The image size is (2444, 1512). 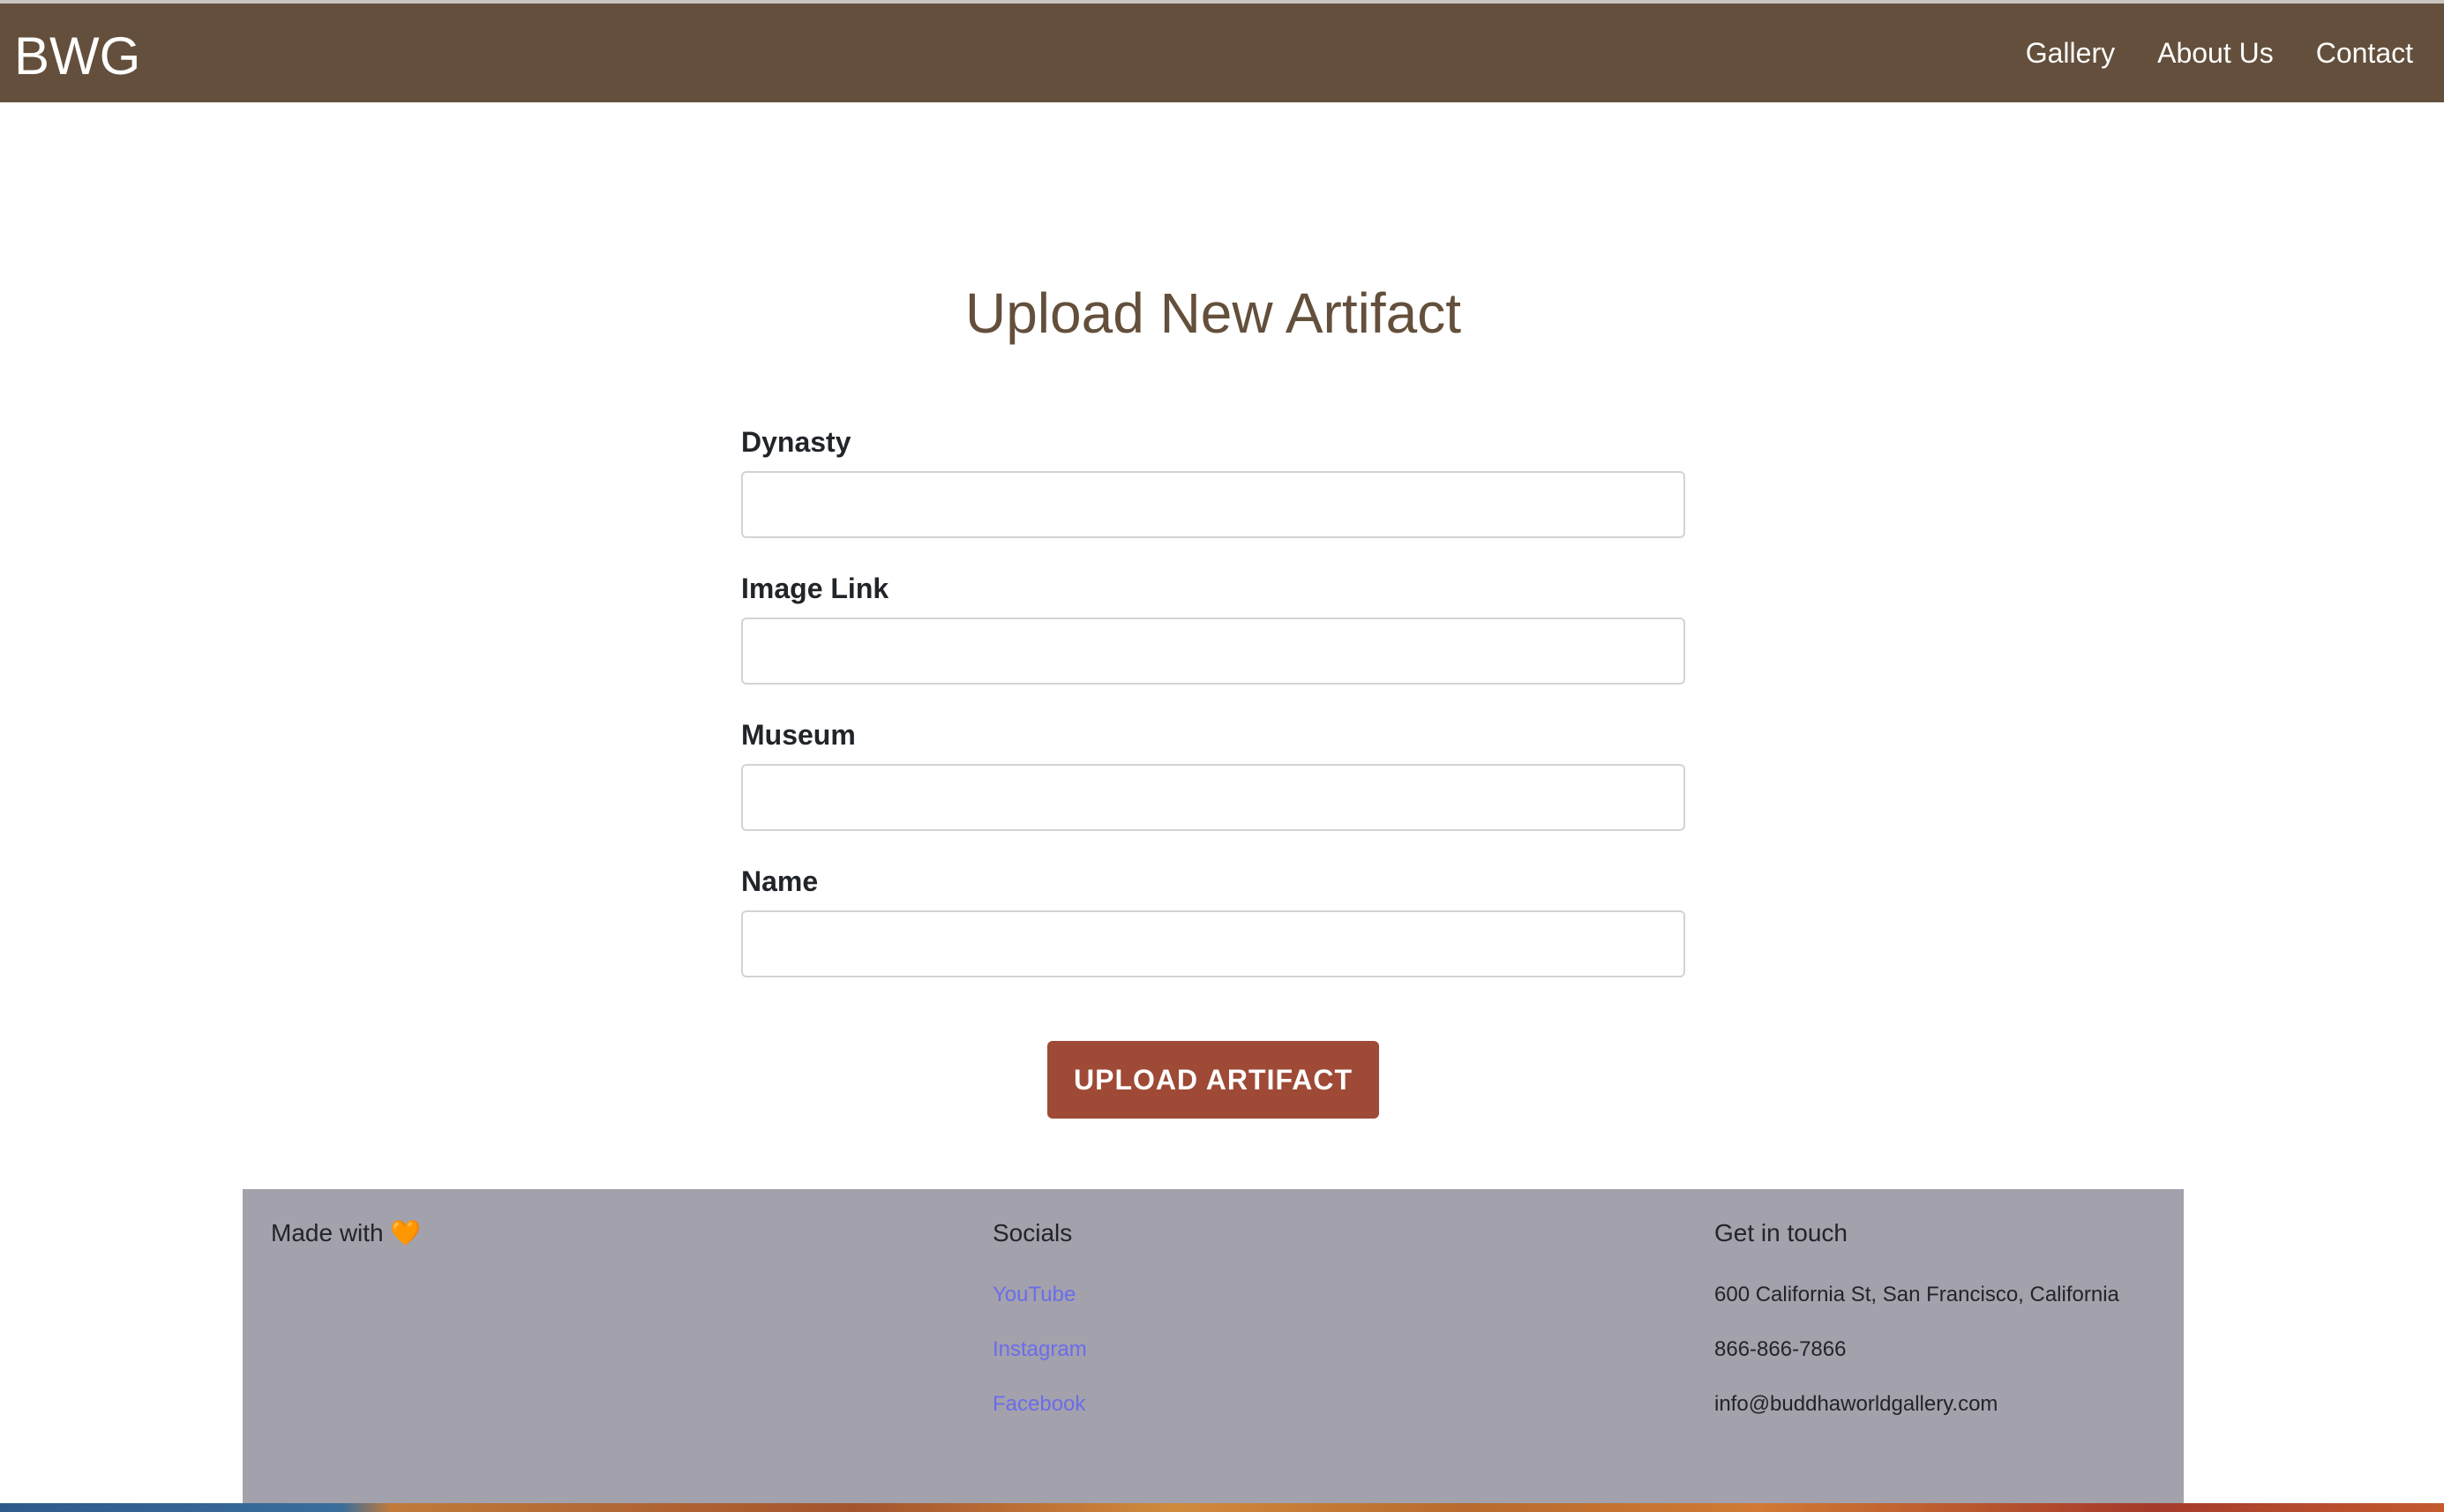 I want to click on youtube-link: YouTube, so click(x=1034, y=1294).